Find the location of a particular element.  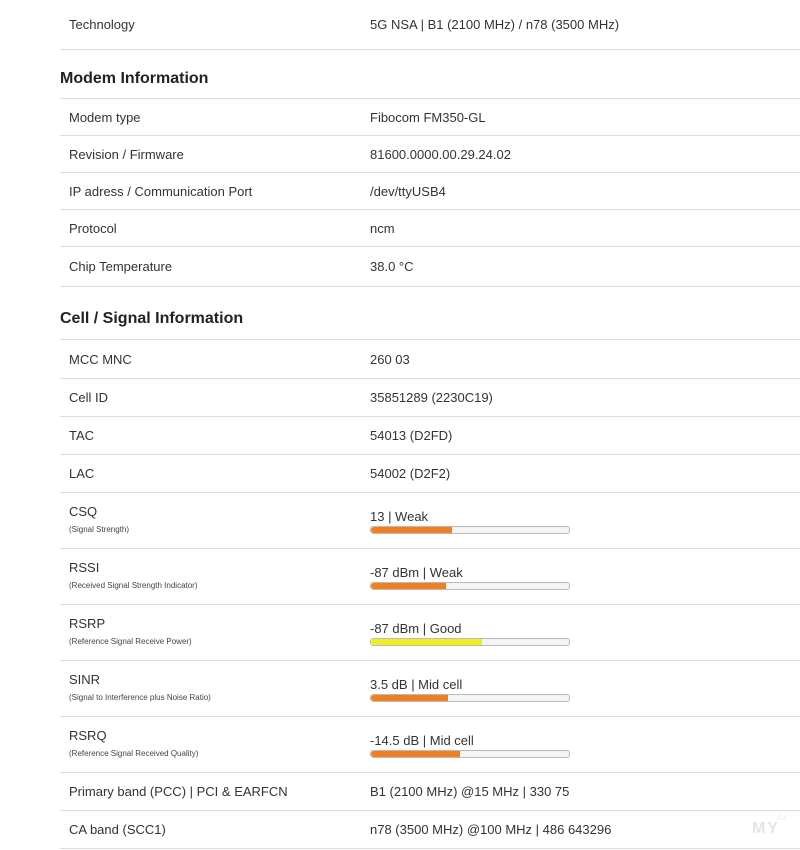

row-label: RSRP is located at coordinates (87, 623).